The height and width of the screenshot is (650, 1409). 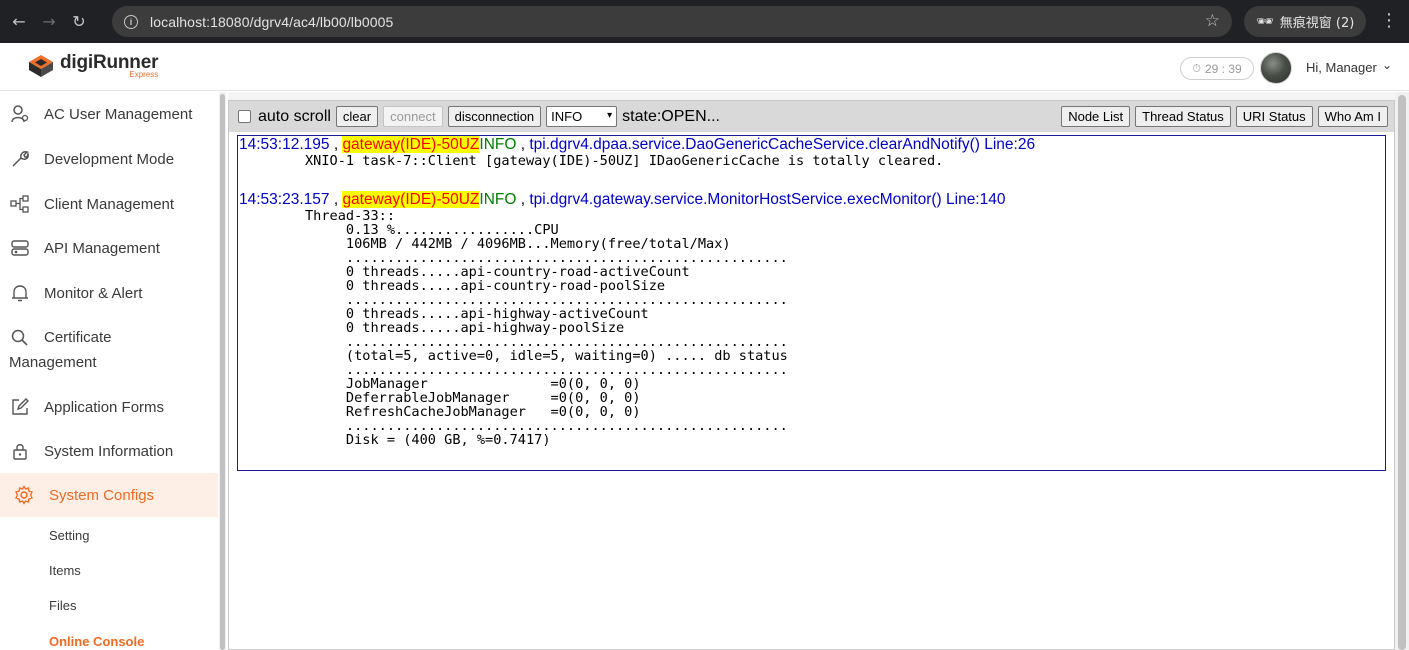 I want to click on back-arrow-icon: ←, so click(x=19, y=22).